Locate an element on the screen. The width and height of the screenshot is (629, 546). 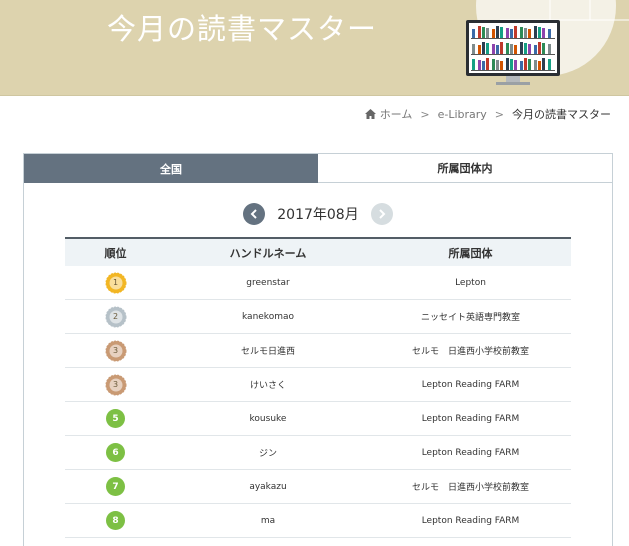
rank-cell: 2 is located at coordinates (115, 317).